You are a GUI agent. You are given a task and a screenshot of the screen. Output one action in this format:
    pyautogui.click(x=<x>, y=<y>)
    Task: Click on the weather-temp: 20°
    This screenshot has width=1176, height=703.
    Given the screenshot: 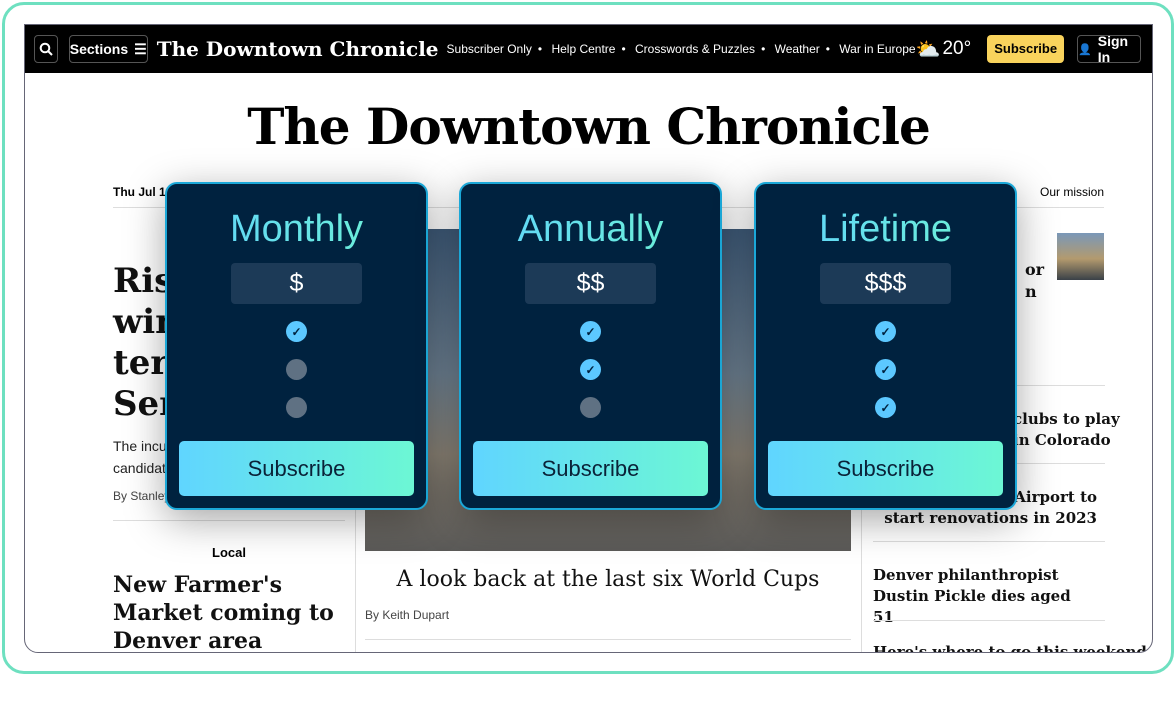 What is the action you would take?
    pyautogui.click(x=957, y=48)
    